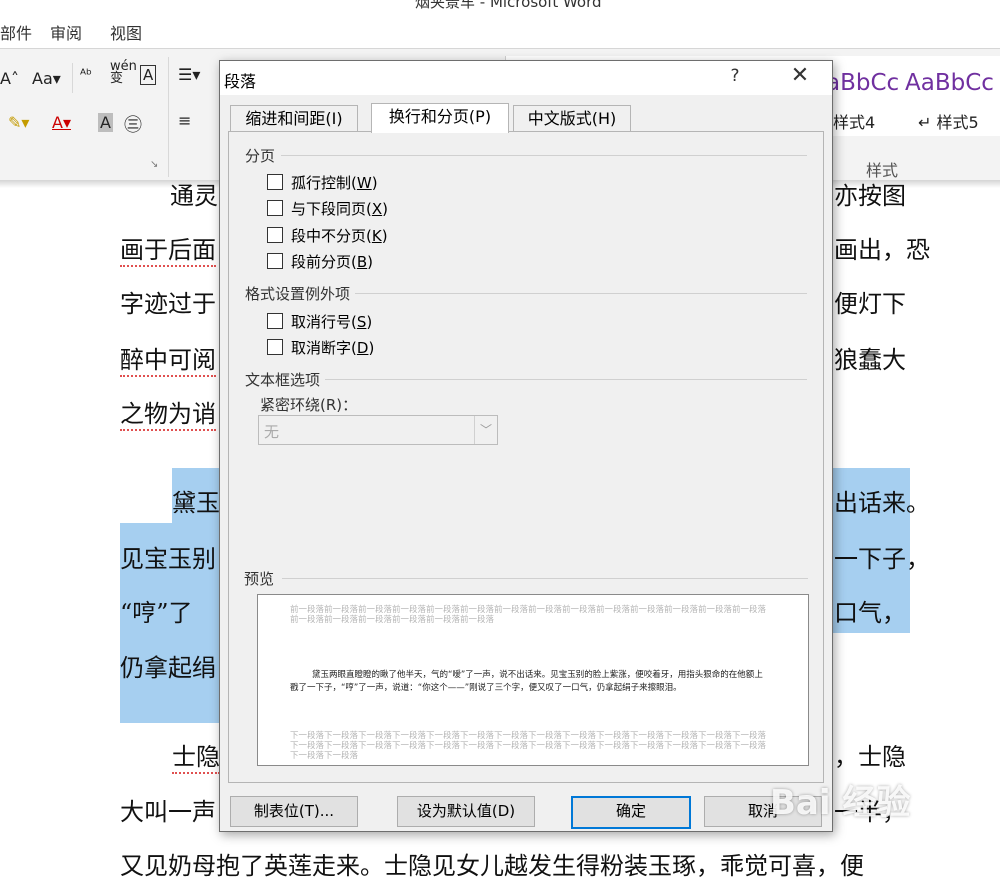  Describe the element at coordinates (870, 757) in the screenshot. I see `doc-text-right: ，士隐` at that location.